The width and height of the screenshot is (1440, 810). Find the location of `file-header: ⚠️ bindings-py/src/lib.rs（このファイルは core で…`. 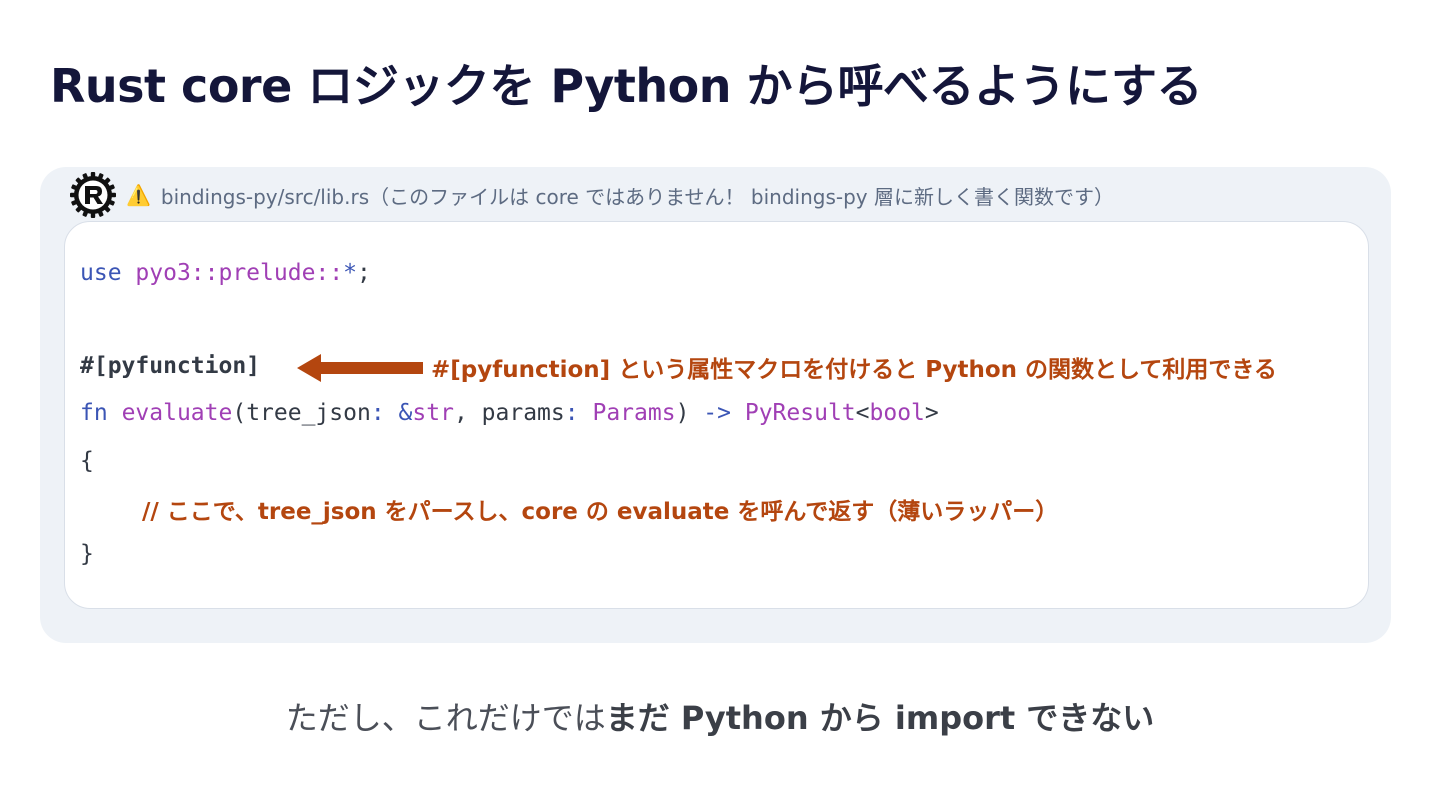

file-header: ⚠️ bindings-py/src/lib.rs（このファイルは core で… is located at coordinates (592, 195).